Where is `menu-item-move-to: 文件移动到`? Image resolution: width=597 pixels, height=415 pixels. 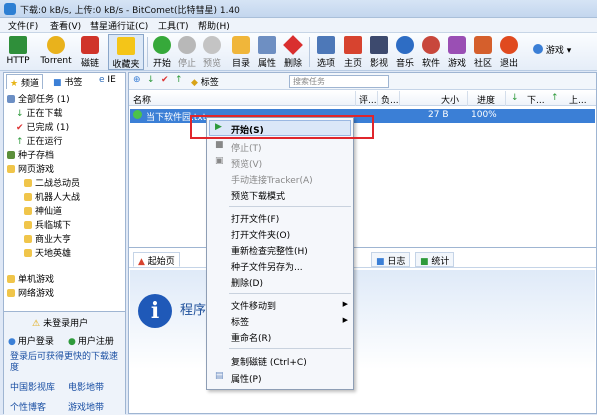
menu-item-move-to: 文件移动到 is located at coordinates (253, 305).